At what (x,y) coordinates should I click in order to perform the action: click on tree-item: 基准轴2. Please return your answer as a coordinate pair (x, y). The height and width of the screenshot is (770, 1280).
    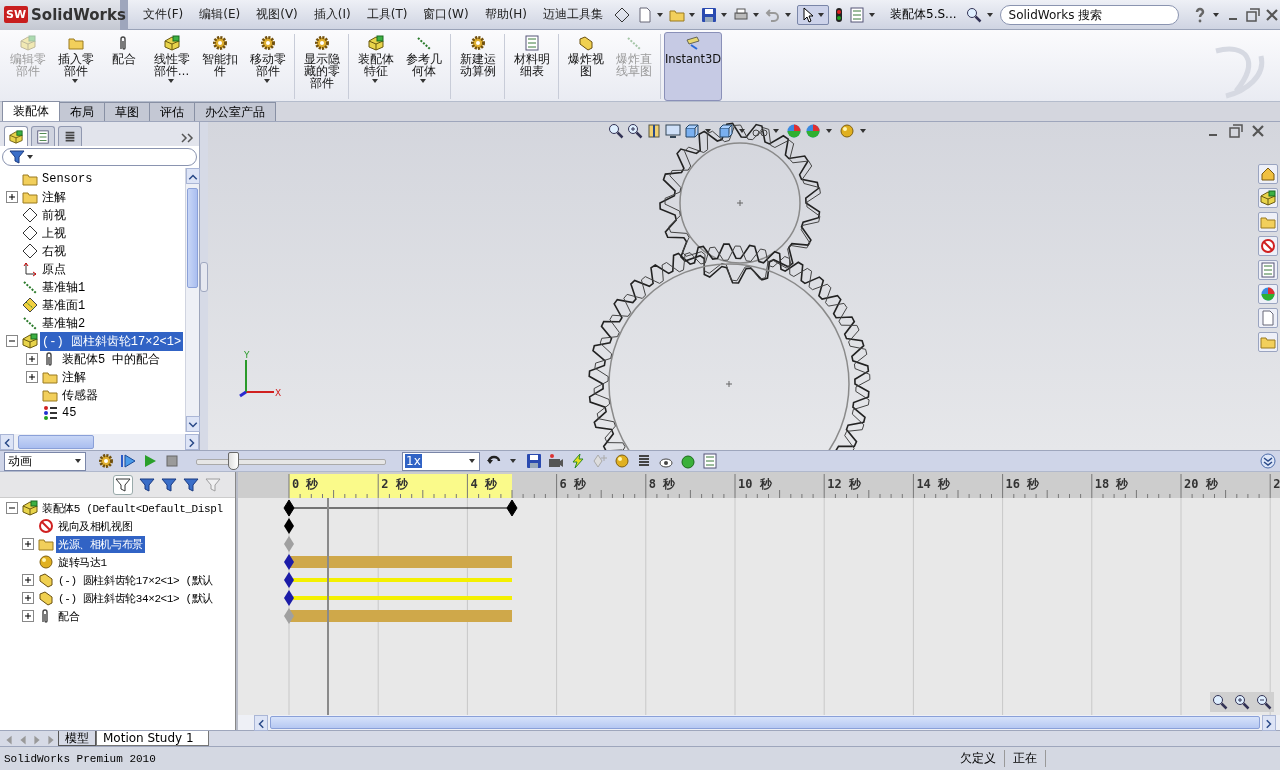
    Looking at the image, I should click on (64, 323).